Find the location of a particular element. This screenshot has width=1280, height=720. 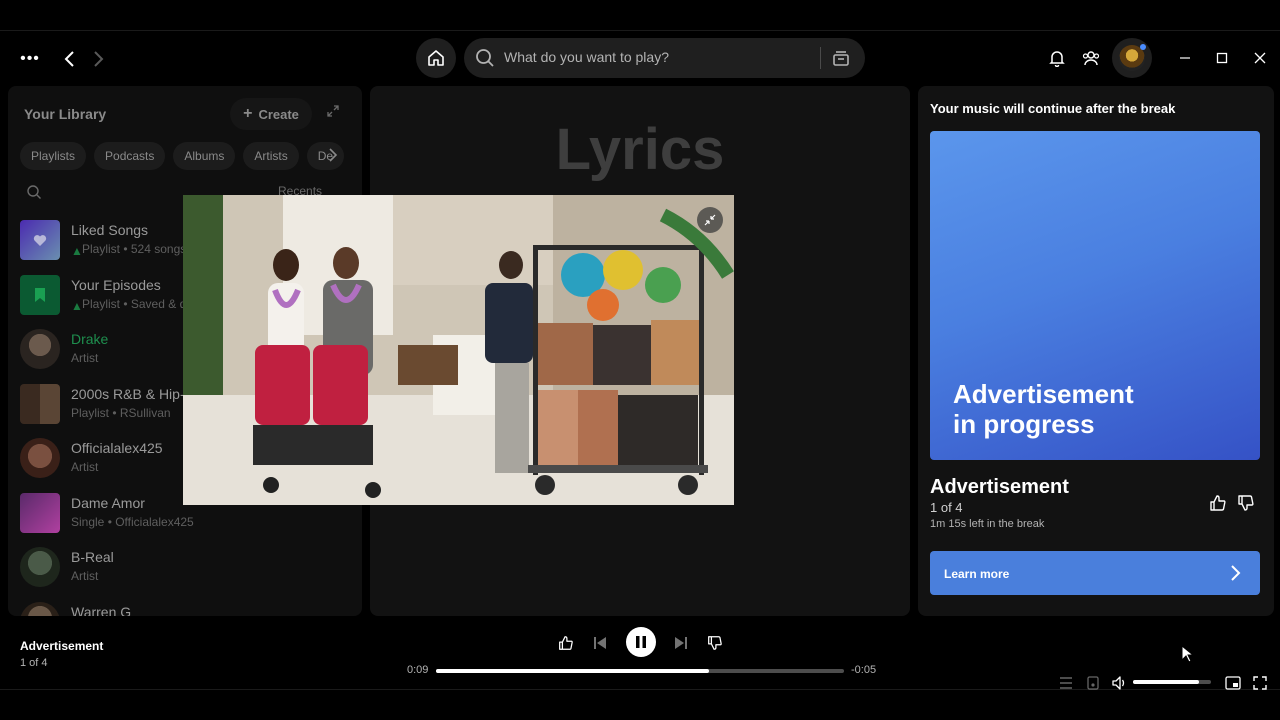

chip-playlists: Playlists is located at coordinates (53, 156).